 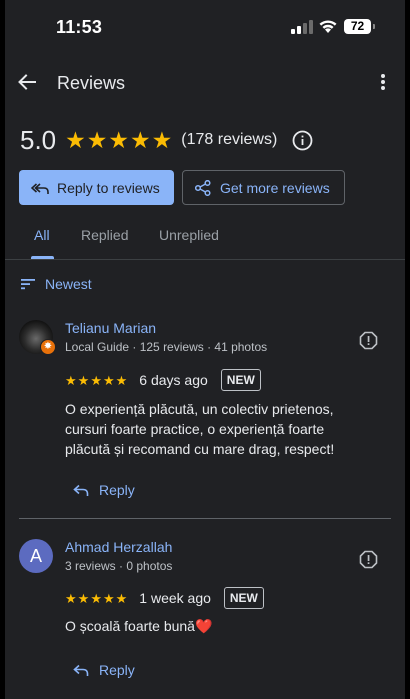 I want to click on info-icon, so click(x=302, y=140).